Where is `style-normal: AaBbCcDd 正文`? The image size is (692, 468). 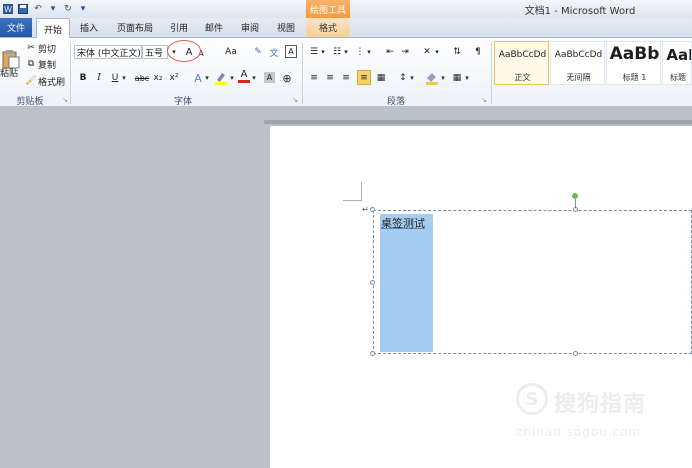 style-normal: AaBbCcDd 正文 is located at coordinates (521, 63).